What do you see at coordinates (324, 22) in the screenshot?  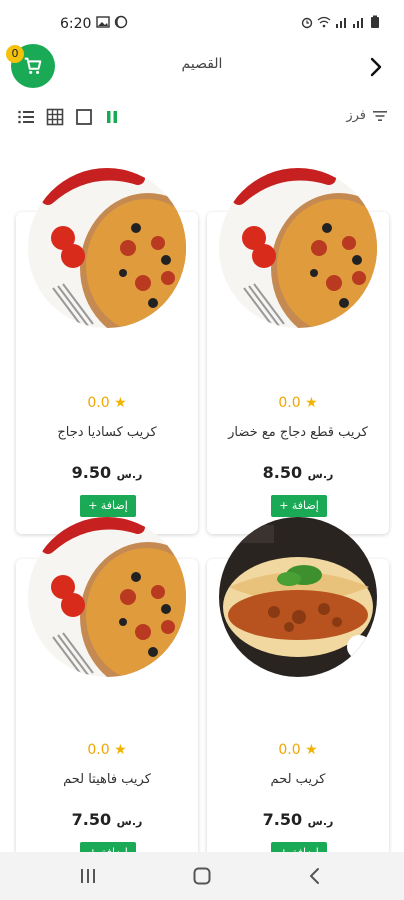 I see `wifi-icon` at bounding box center [324, 22].